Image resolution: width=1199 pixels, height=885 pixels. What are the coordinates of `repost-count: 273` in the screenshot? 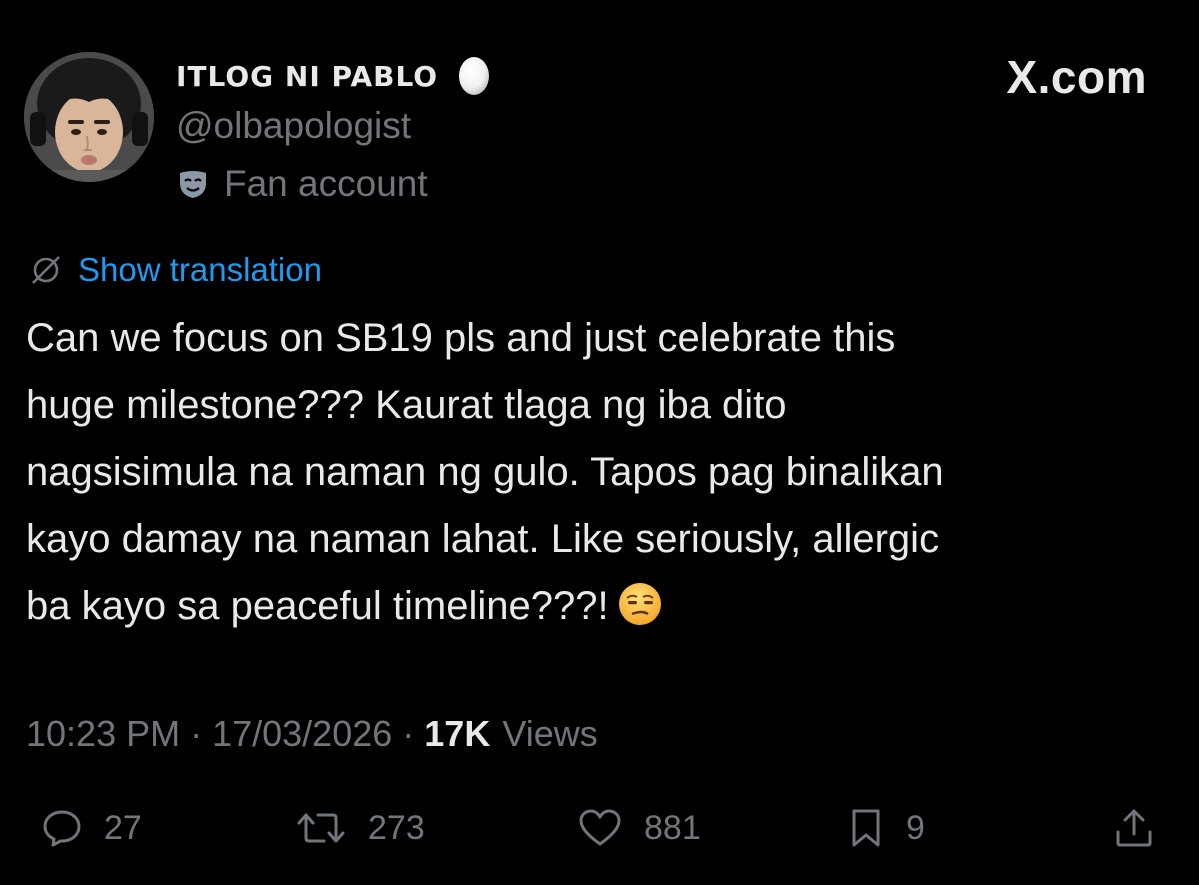 It's located at (396, 827).